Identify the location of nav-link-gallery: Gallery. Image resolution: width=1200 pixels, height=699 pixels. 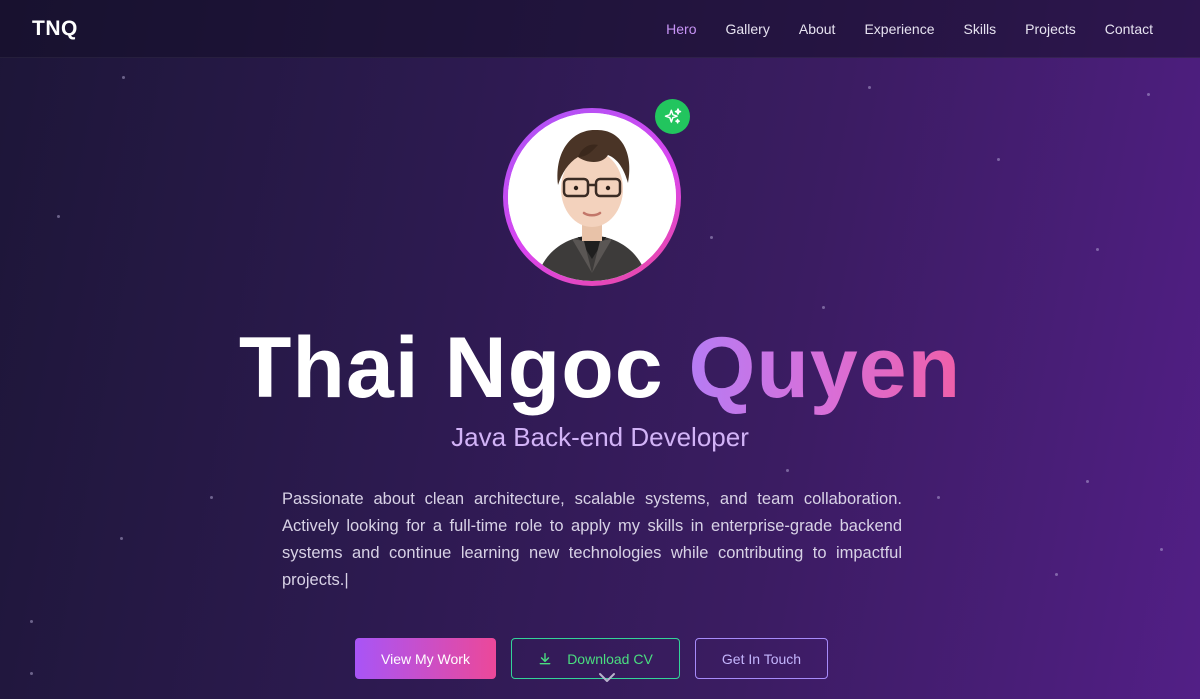
(748, 29).